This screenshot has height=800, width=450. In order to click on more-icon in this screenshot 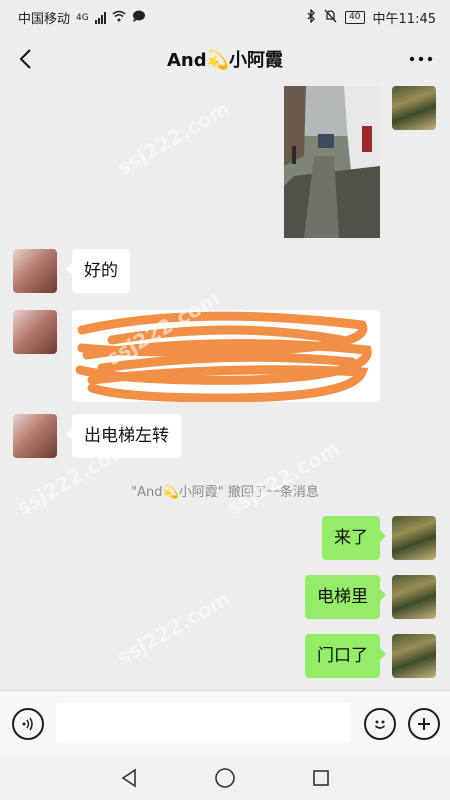, I will do `click(421, 59)`.